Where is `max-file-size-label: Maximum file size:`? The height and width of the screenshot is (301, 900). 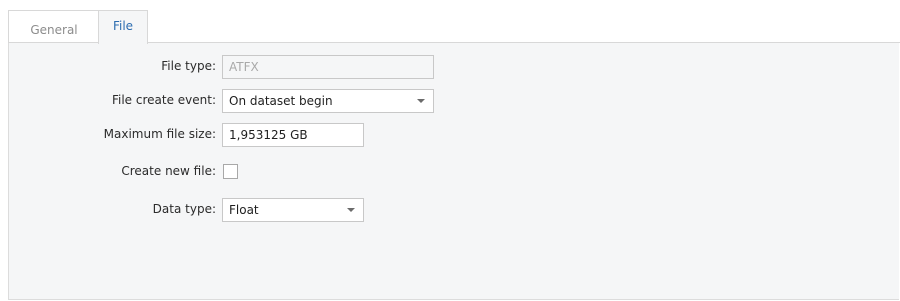
max-file-size-label: Maximum file size: is located at coordinates (159, 134).